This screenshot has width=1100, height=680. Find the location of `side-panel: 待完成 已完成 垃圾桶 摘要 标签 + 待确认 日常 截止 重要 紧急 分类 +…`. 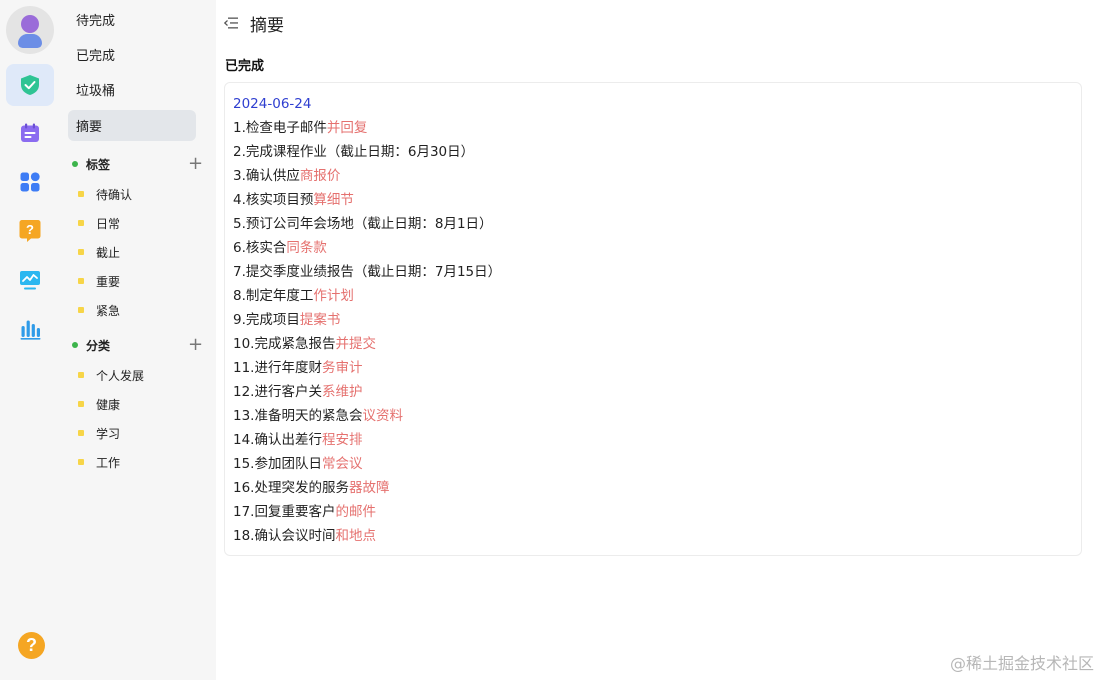

side-panel: 待完成 已完成 垃圾桶 摘要 标签 + 待确认 日常 截止 重要 紧急 分类 +… is located at coordinates (138, 340).